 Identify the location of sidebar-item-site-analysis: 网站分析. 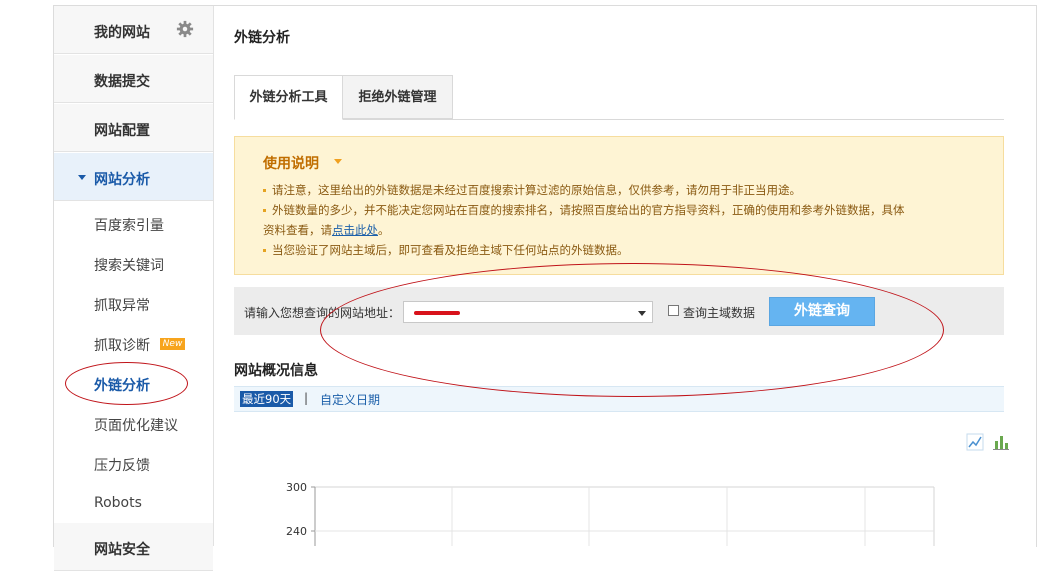
(133, 177).